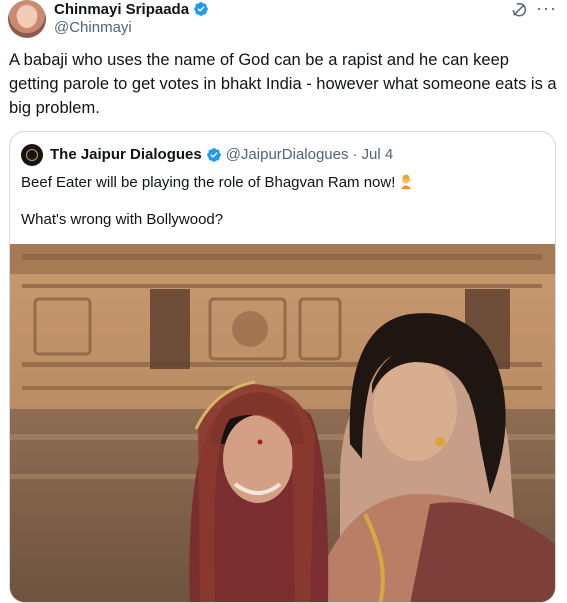 Image resolution: width=567 pixels, height=603 pixels. I want to click on author-avatar, so click(27, 19).